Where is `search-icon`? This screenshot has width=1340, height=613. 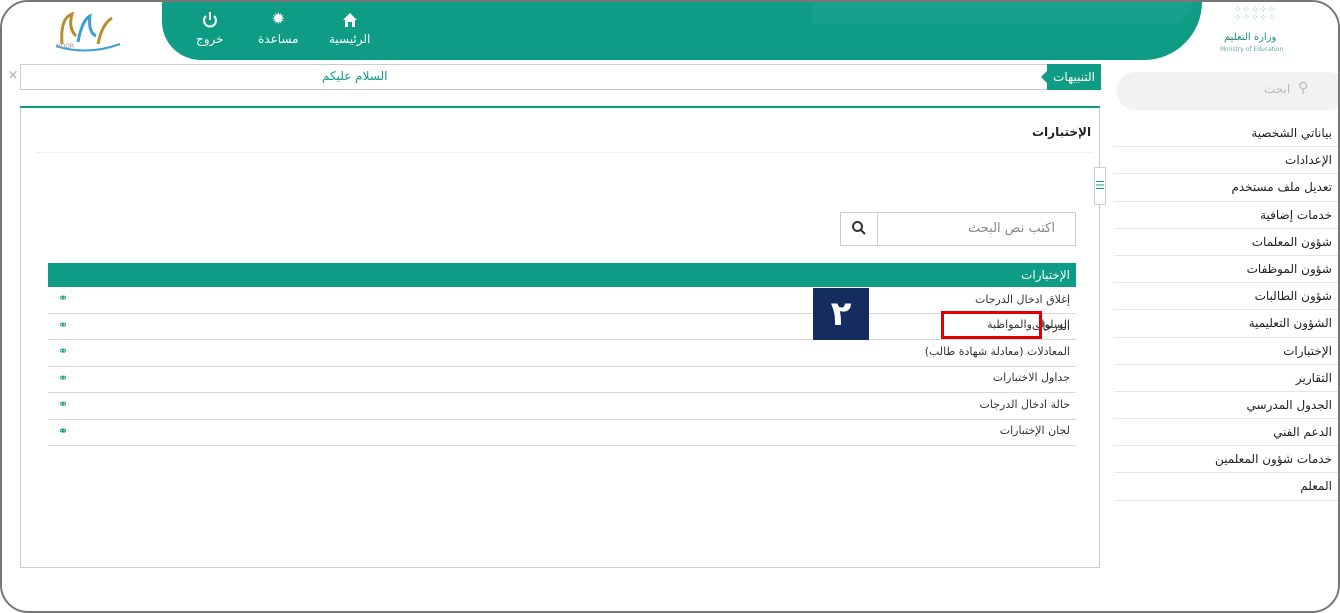
search-icon is located at coordinates (858, 228).